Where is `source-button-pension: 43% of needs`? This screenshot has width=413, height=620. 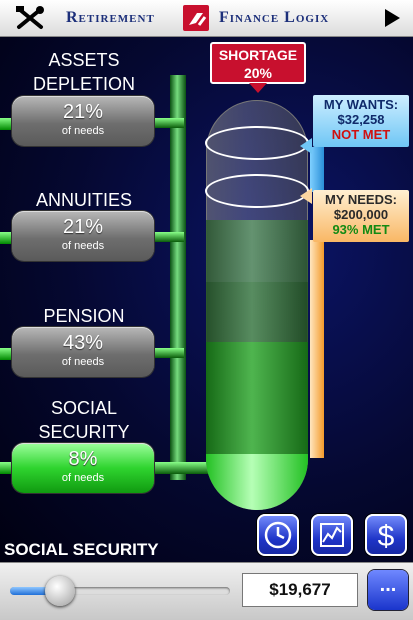 source-button-pension: 43% of needs is located at coordinates (83, 352).